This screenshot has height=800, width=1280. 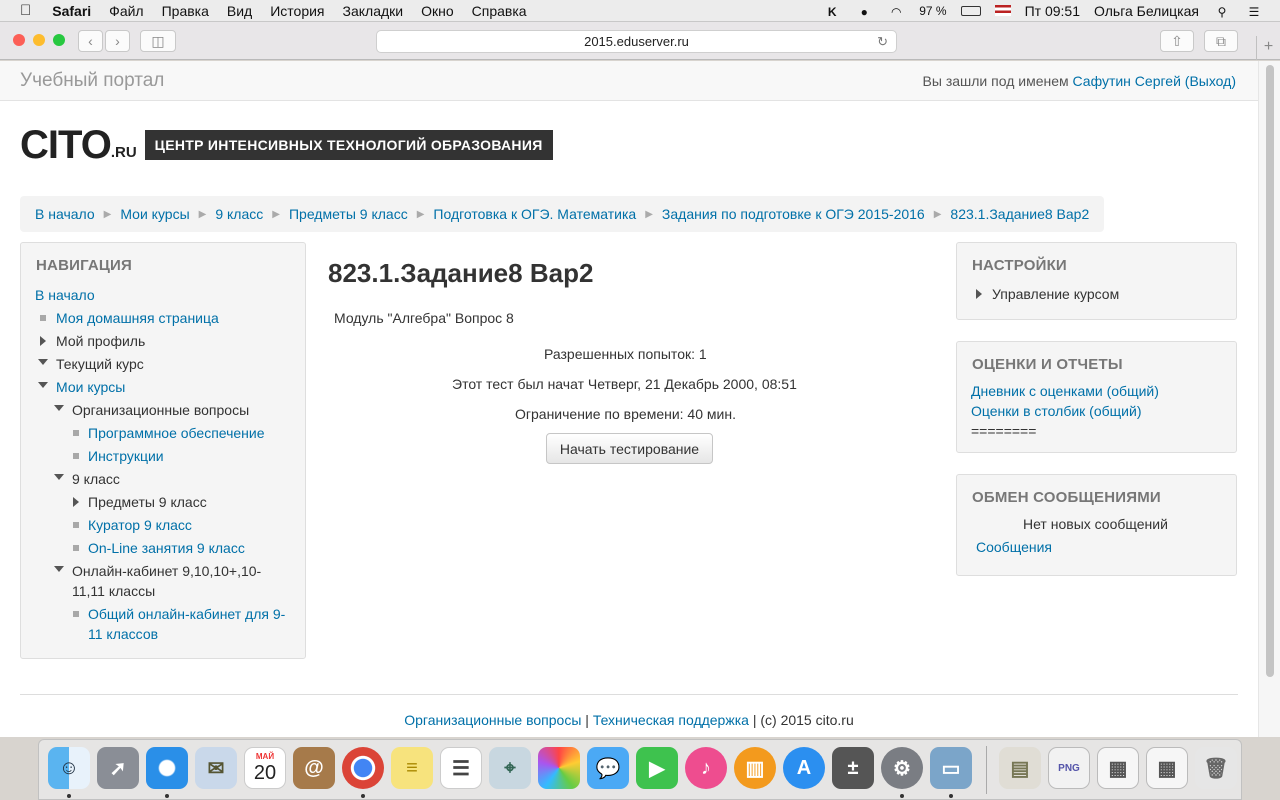 What do you see at coordinates (69, 768) in the screenshot?
I see `finder-icon: ☺` at bounding box center [69, 768].